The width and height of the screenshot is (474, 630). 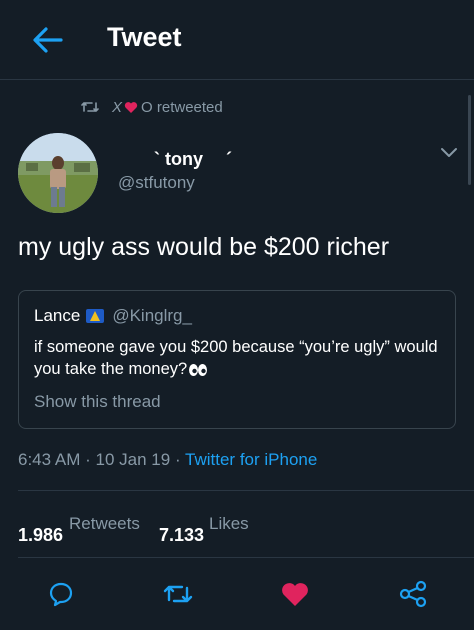 I want to click on retweeter-suffix: O retweeted, so click(x=182, y=107).